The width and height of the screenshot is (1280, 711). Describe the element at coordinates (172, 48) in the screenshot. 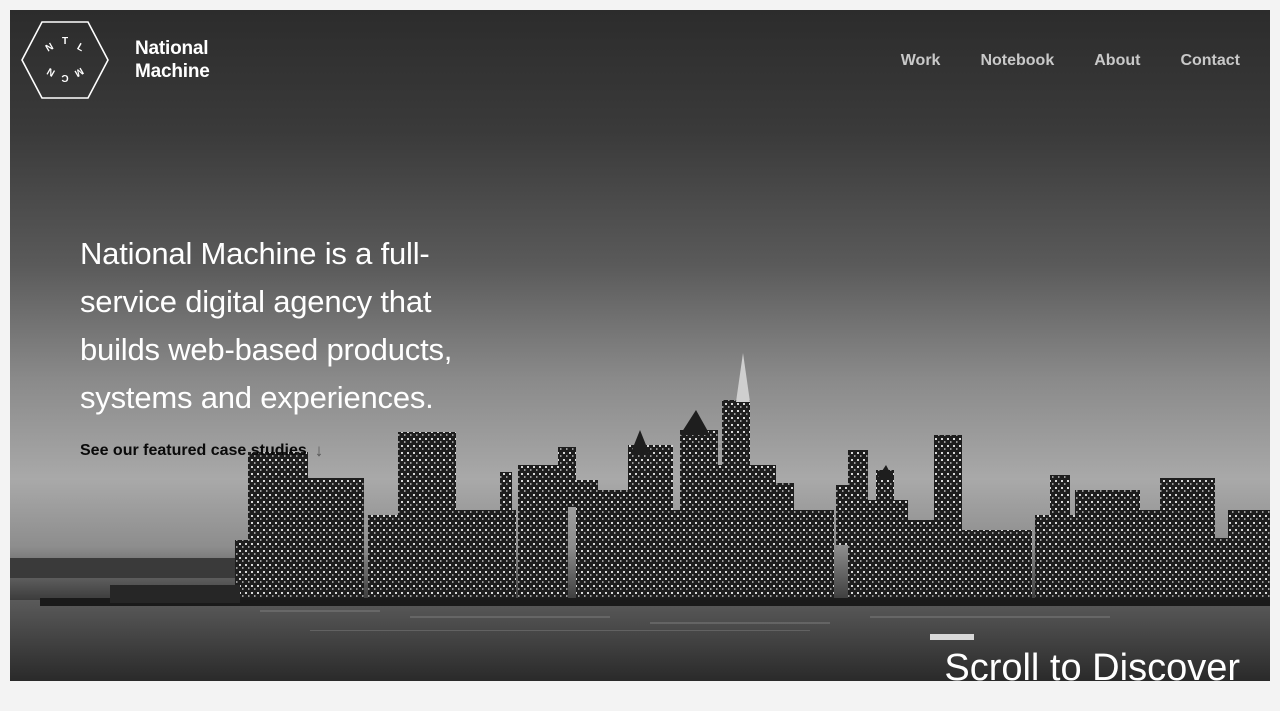

I see `brand-name-line1: National` at that location.